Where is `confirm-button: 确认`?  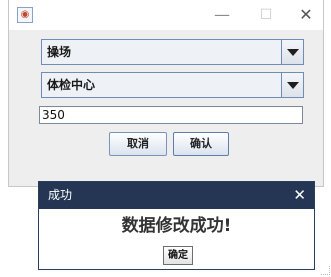 confirm-button: 确认 is located at coordinates (201, 144).